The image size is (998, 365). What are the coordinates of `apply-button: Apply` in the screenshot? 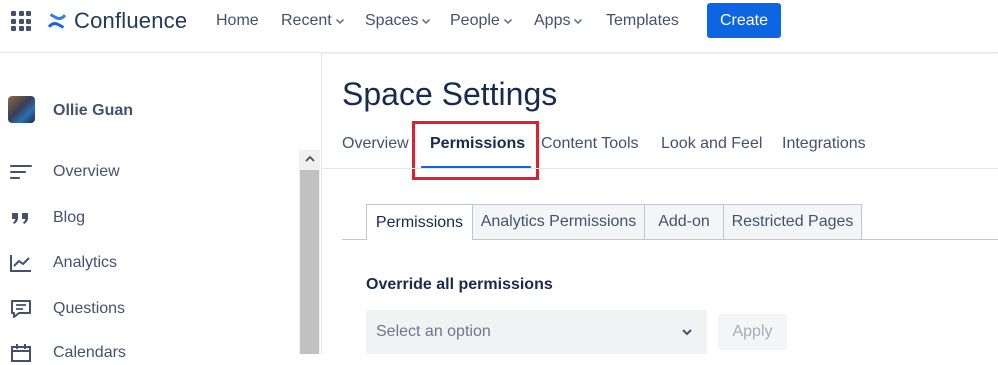 It's located at (752, 332).